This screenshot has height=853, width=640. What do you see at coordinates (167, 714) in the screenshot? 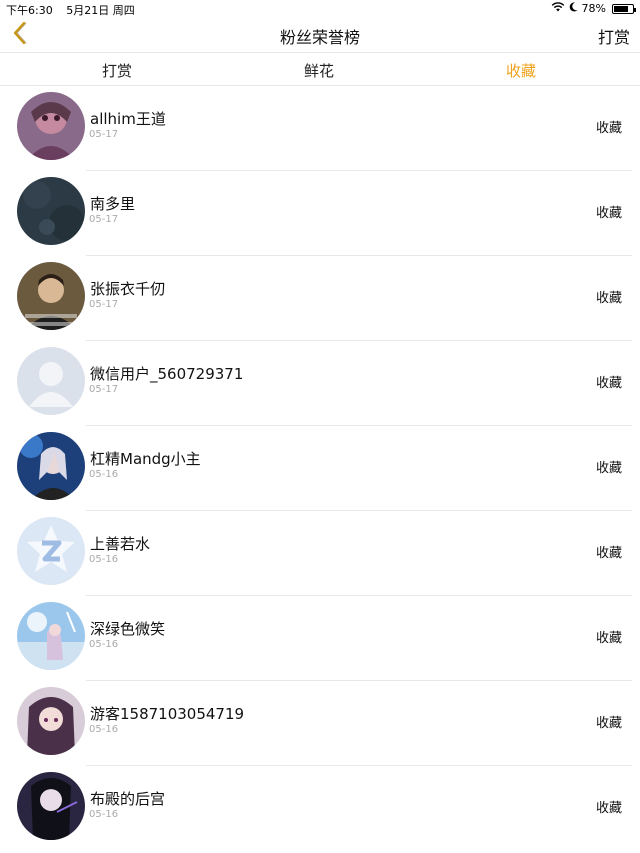
I see `fan-name: 游客1587103054719` at bounding box center [167, 714].